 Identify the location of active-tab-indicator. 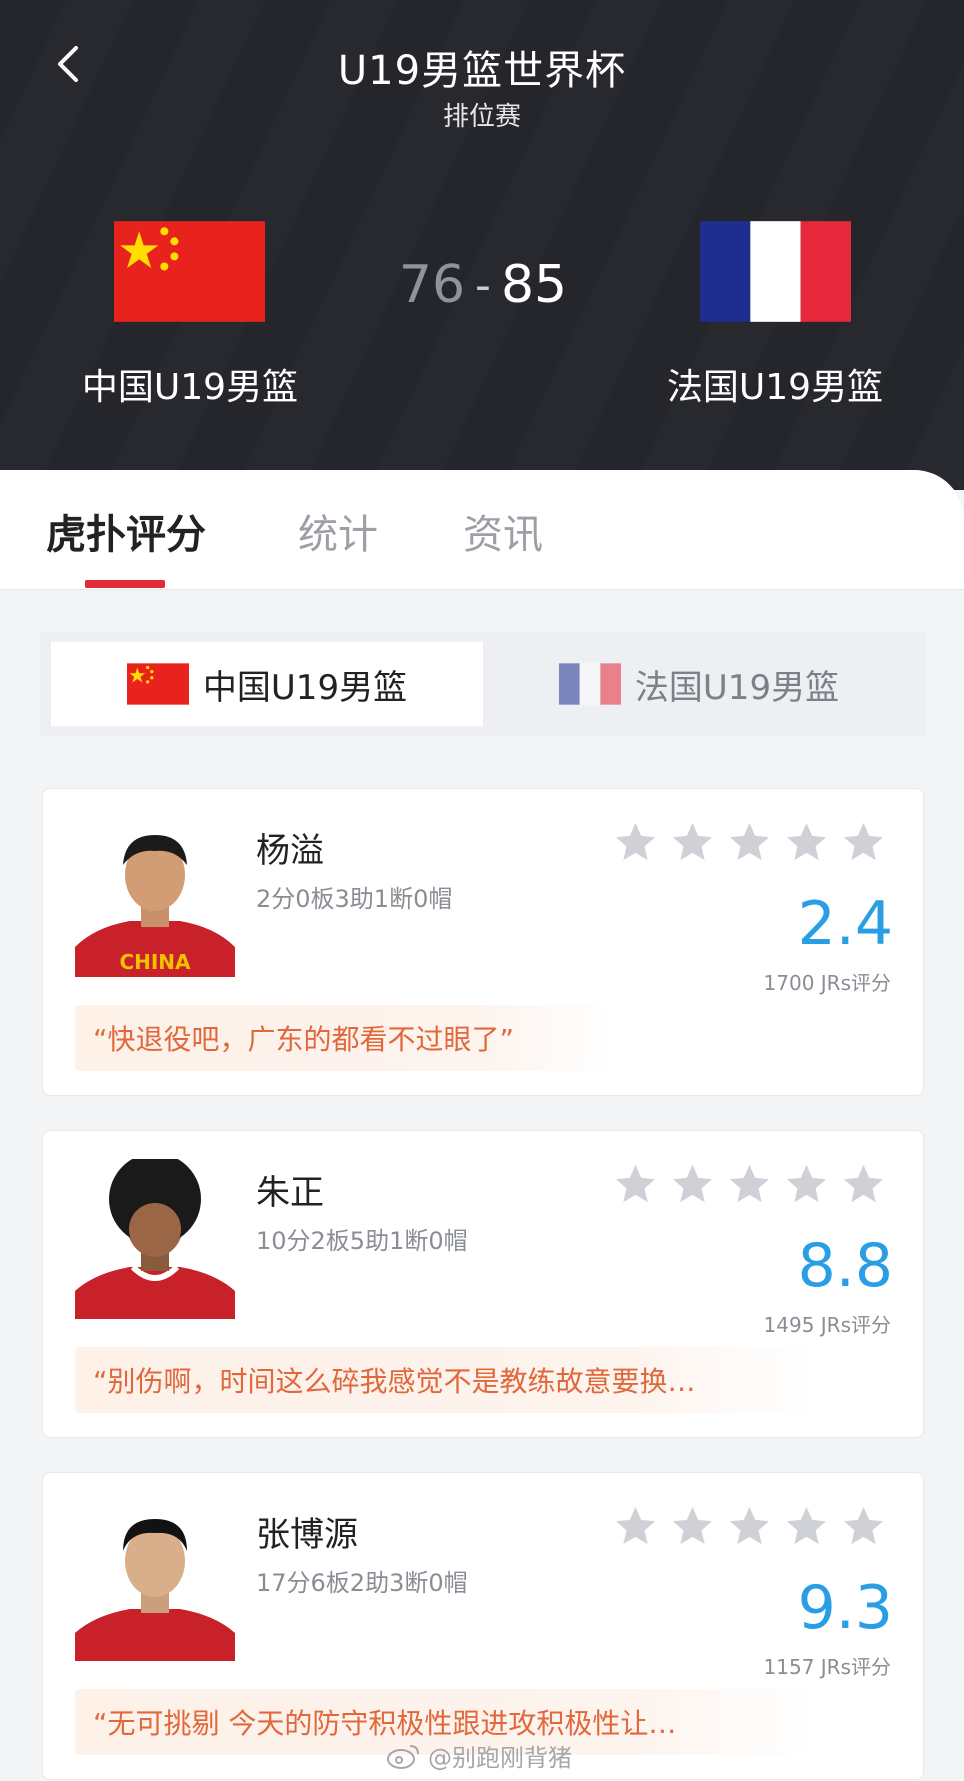
(125, 584).